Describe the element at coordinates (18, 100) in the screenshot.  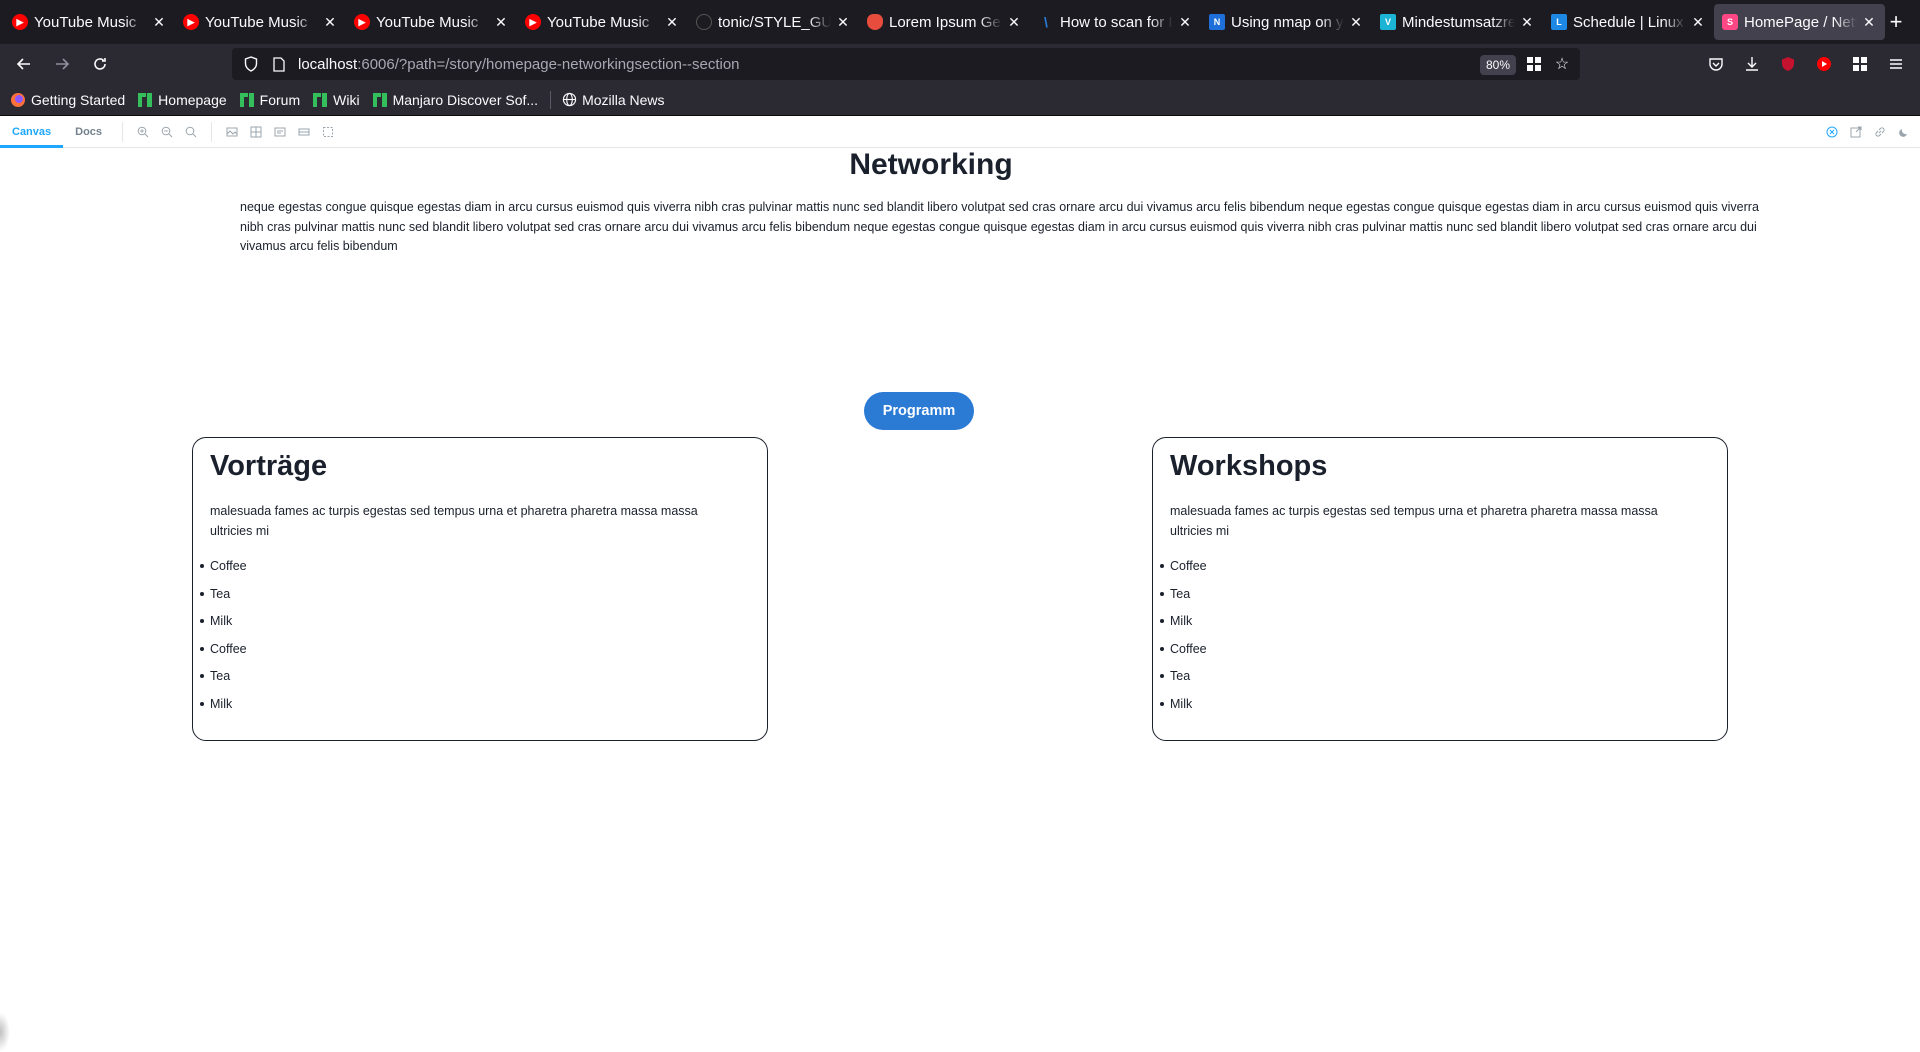
I see `firefox-icon` at that location.